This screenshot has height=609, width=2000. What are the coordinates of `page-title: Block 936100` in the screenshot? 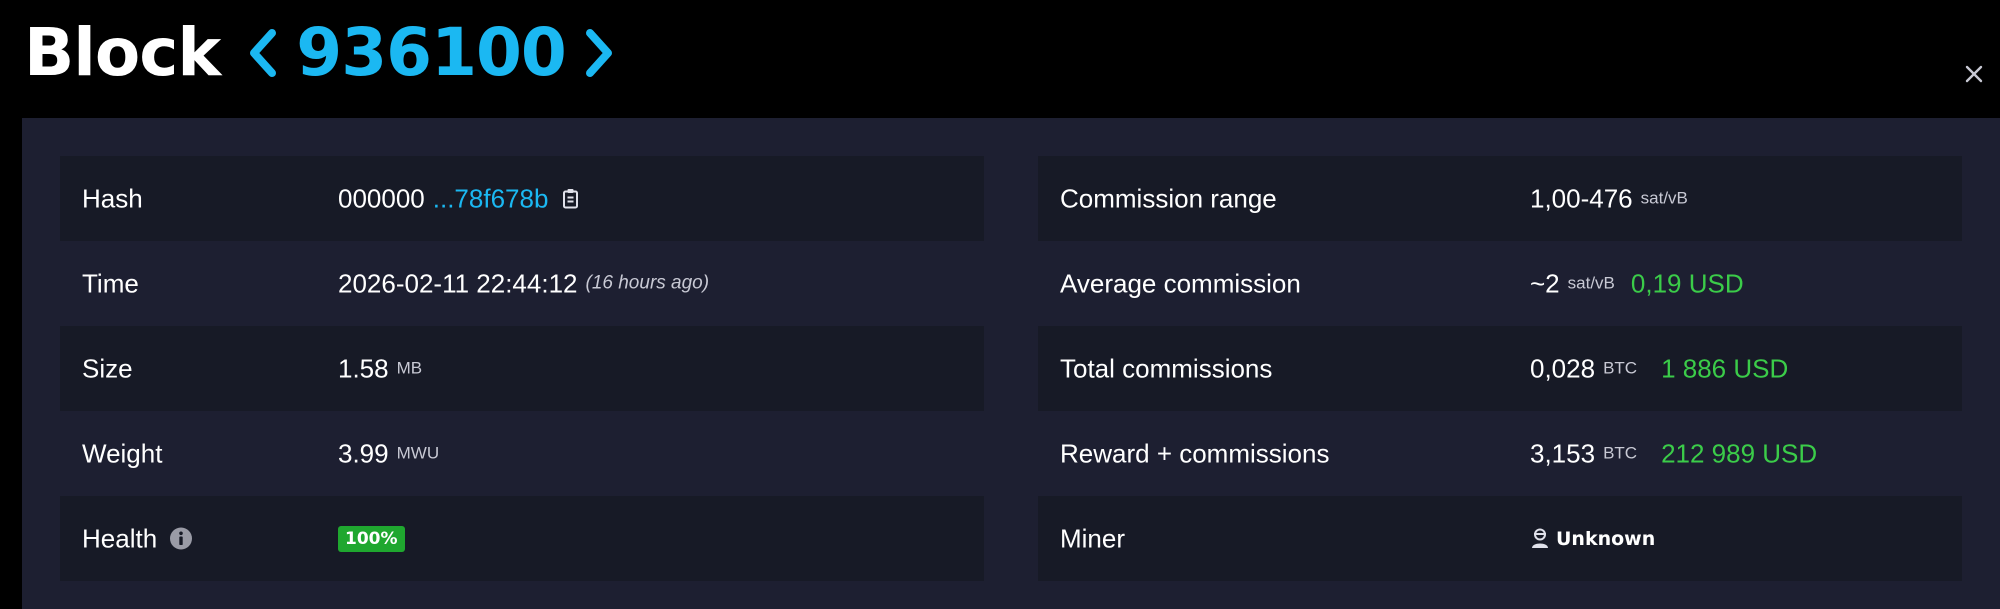 It's located at (320, 52).